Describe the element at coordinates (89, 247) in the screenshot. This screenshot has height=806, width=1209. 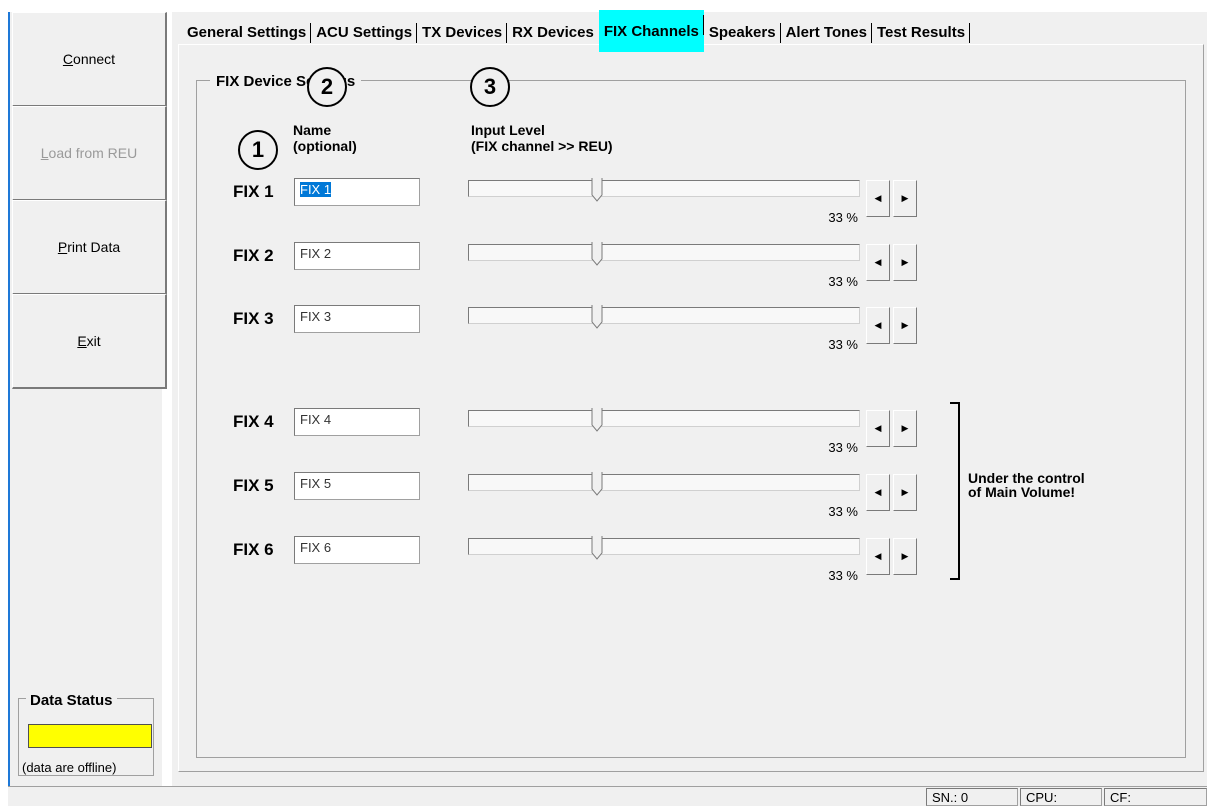
I see `print-data-button: Print Data` at that location.